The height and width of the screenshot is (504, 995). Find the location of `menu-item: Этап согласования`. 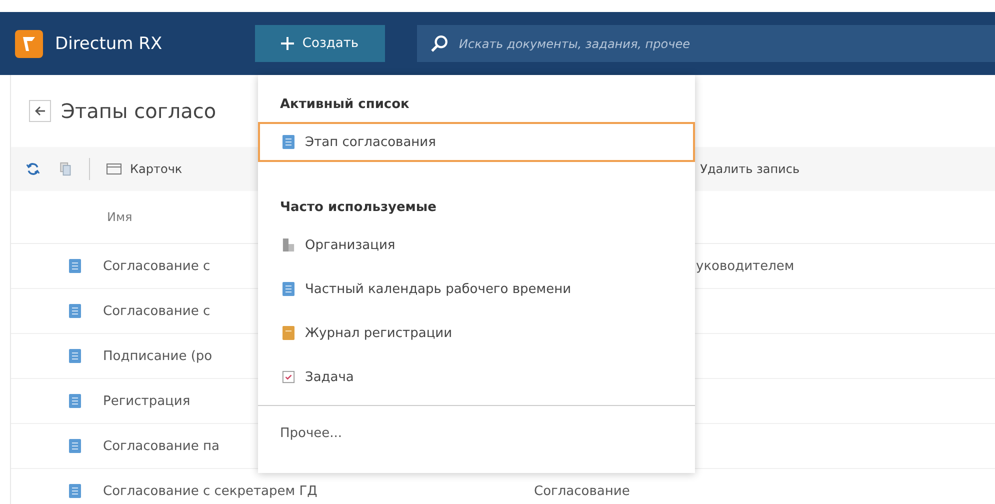

menu-item: Этап согласования is located at coordinates (476, 142).